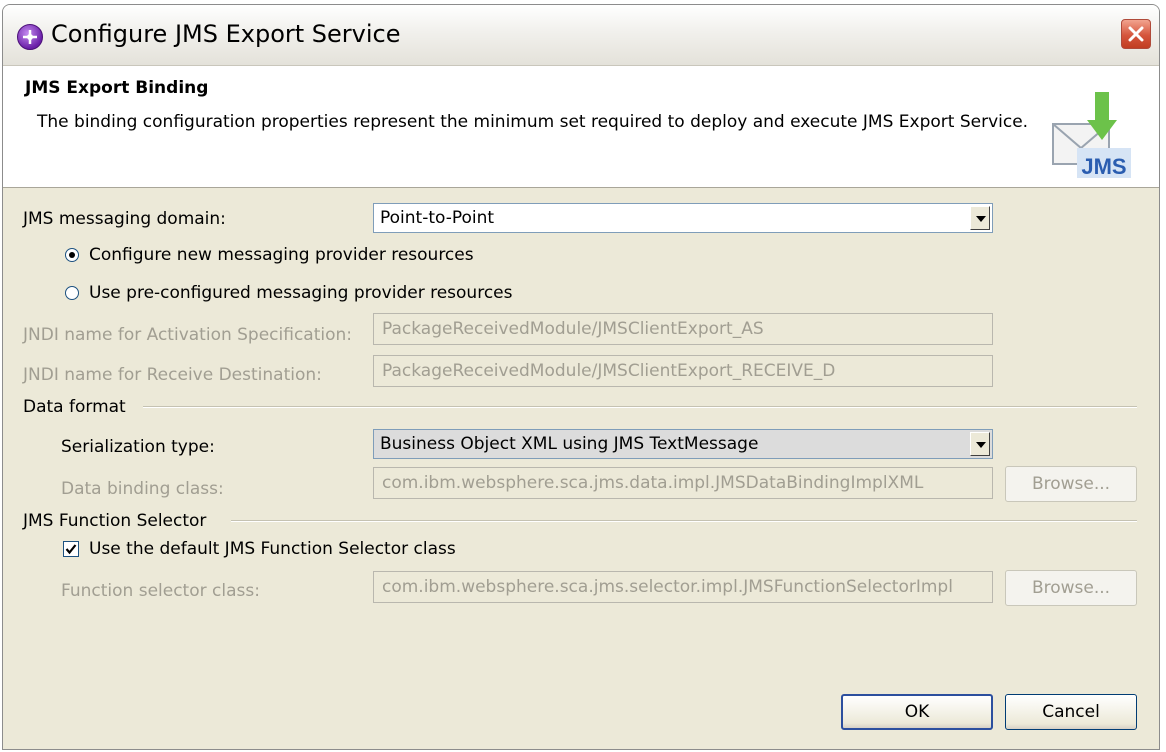  Describe the element at coordinates (640, 407) in the screenshot. I see `data-format-divider` at that location.